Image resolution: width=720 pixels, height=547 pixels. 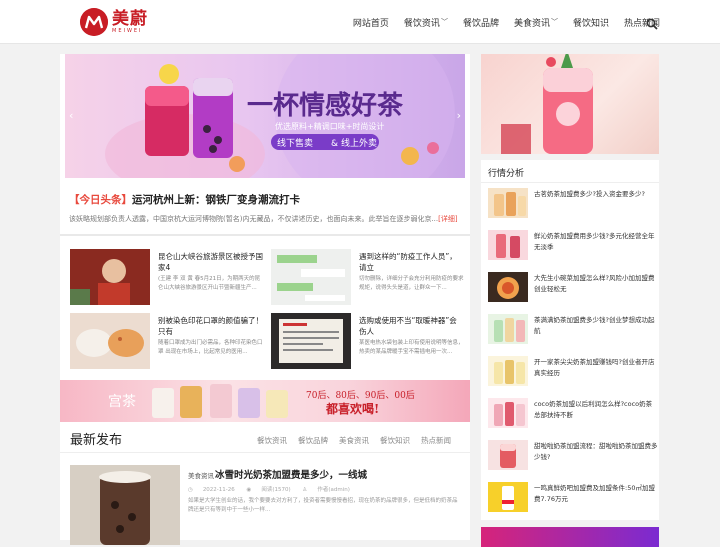 What do you see at coordinates (594, 283) in the screenshot?
I see `sidebar-item-text: 大先生小碗菜加盟怎么样?风险小加加盟费创业轻松无` at bounding box center [594, 283].